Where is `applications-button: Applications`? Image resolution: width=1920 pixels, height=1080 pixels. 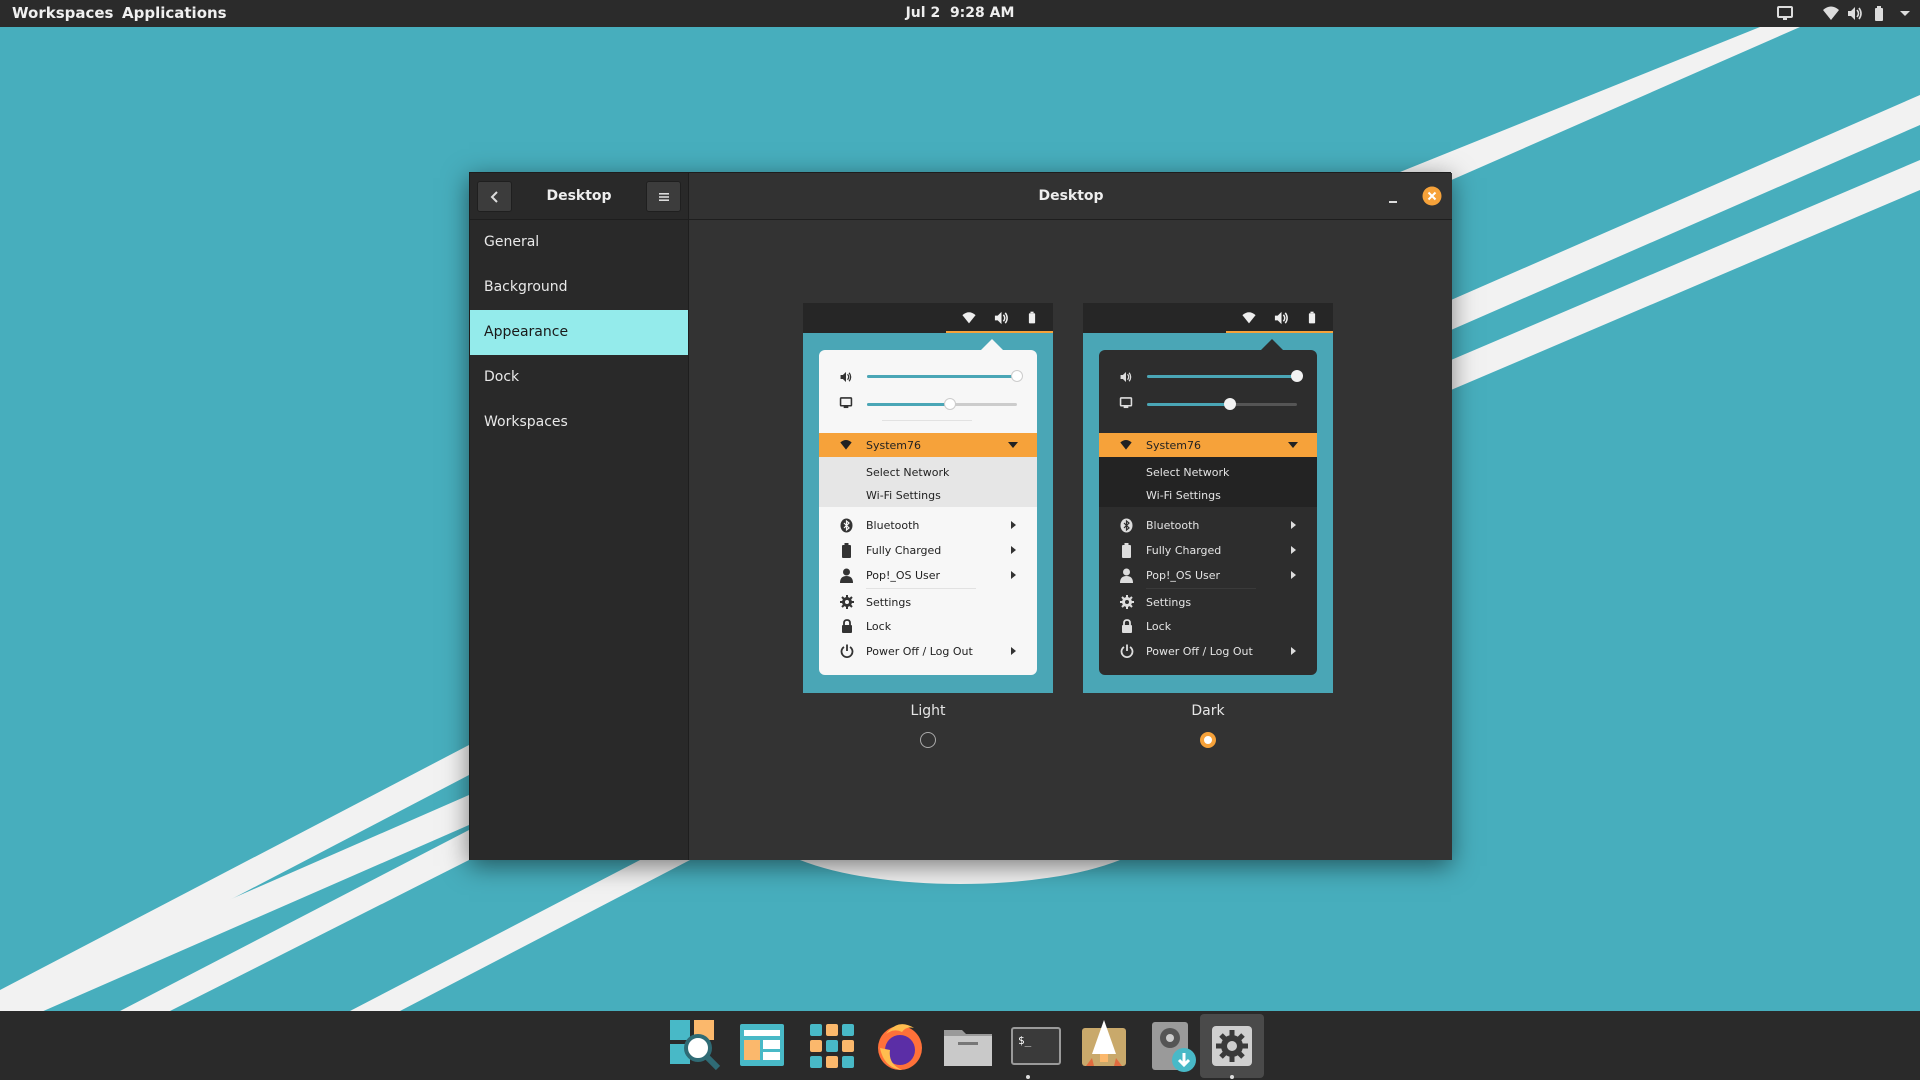
applications-button: Applications is located at coordinates (174, 13).